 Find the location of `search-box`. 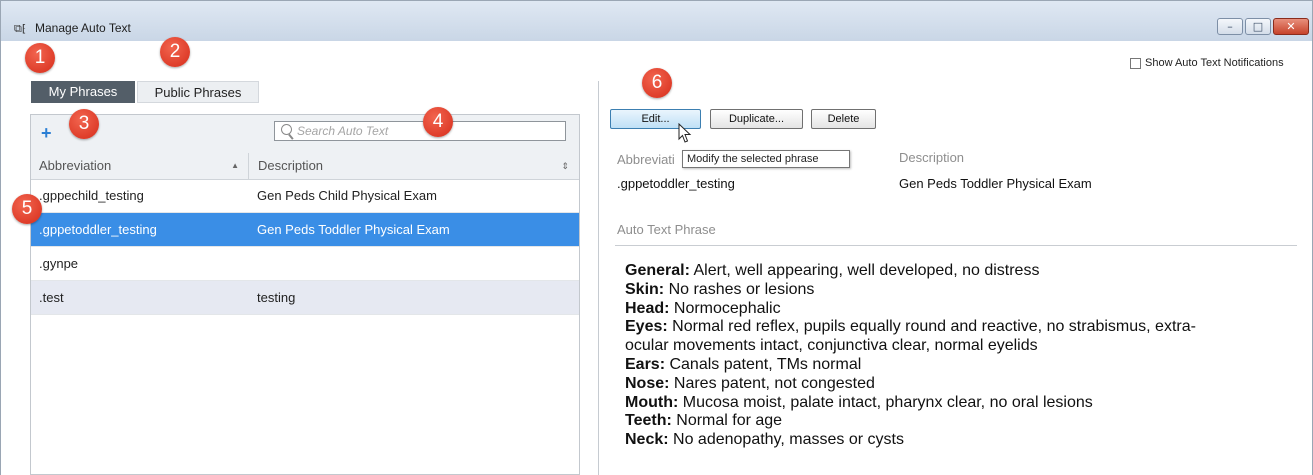

search-box is located at coordinates (420, 131).